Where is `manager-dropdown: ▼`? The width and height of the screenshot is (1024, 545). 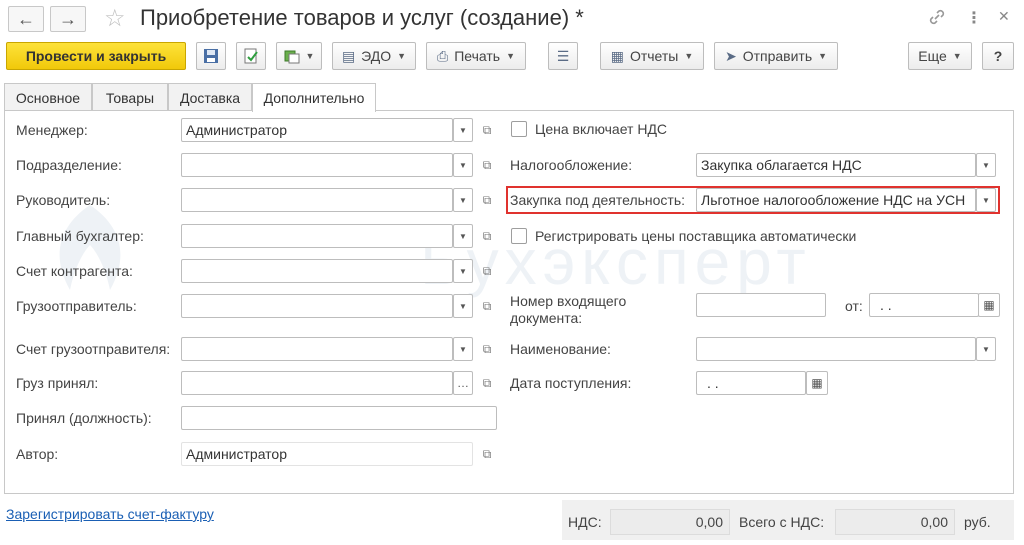 manager-dropdown: ▼ is located at coordinates (463, 130).